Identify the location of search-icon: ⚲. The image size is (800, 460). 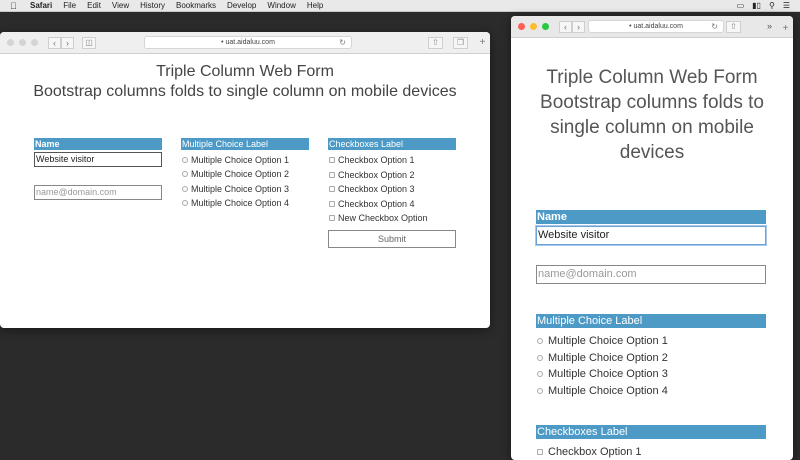
(772, 5).